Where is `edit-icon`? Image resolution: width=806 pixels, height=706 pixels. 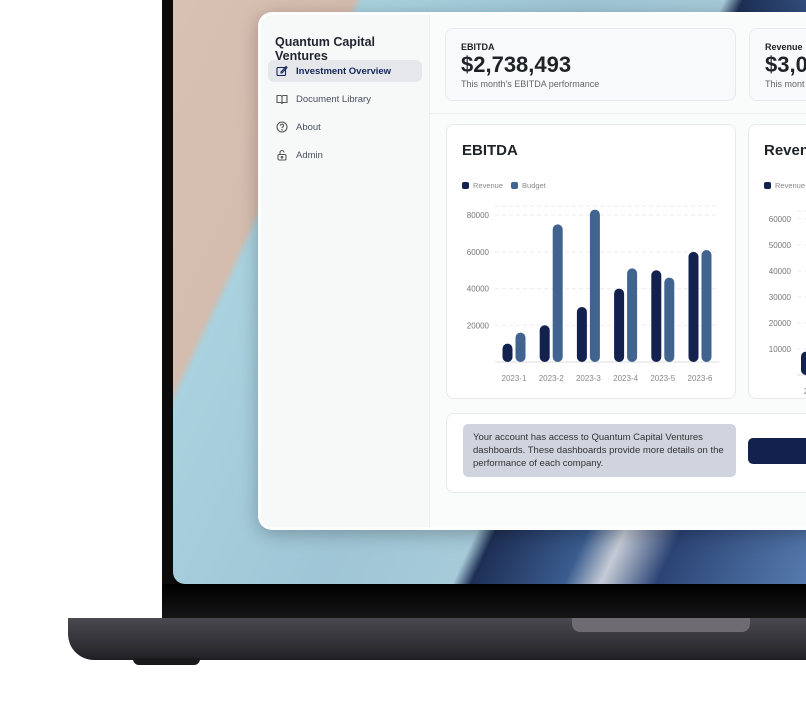 edit-icon is located at coordinates (282, 71).